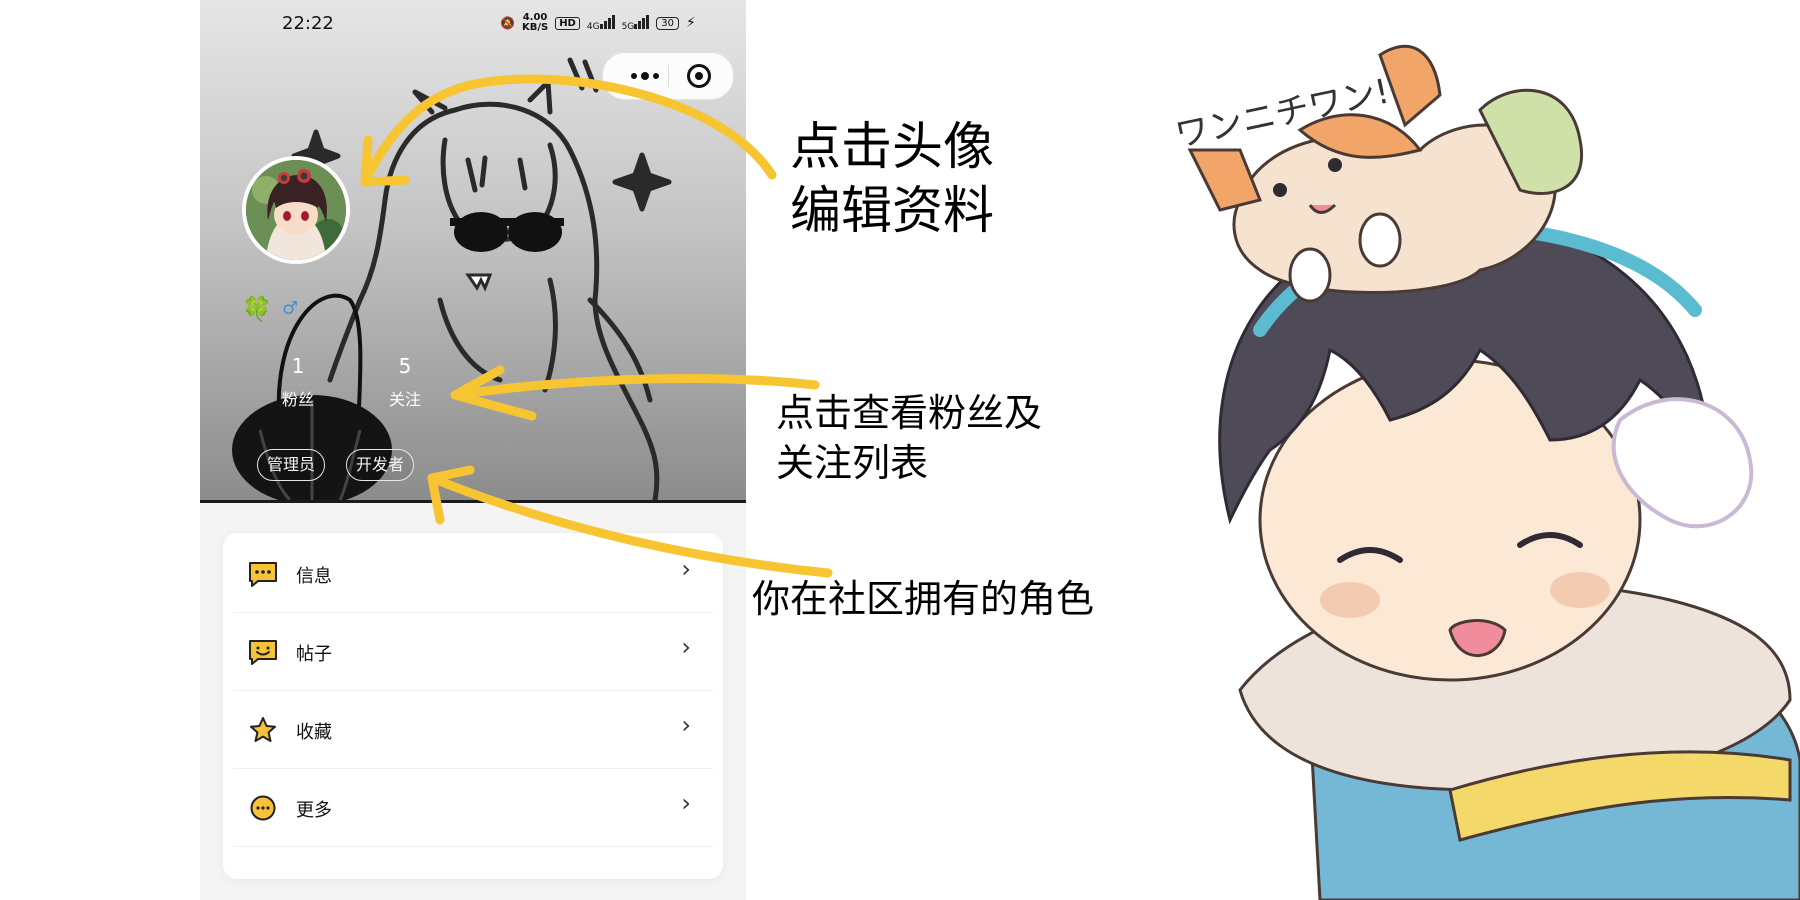  I want to click on stat-followers: 1 粉丝, so click(298, 382).